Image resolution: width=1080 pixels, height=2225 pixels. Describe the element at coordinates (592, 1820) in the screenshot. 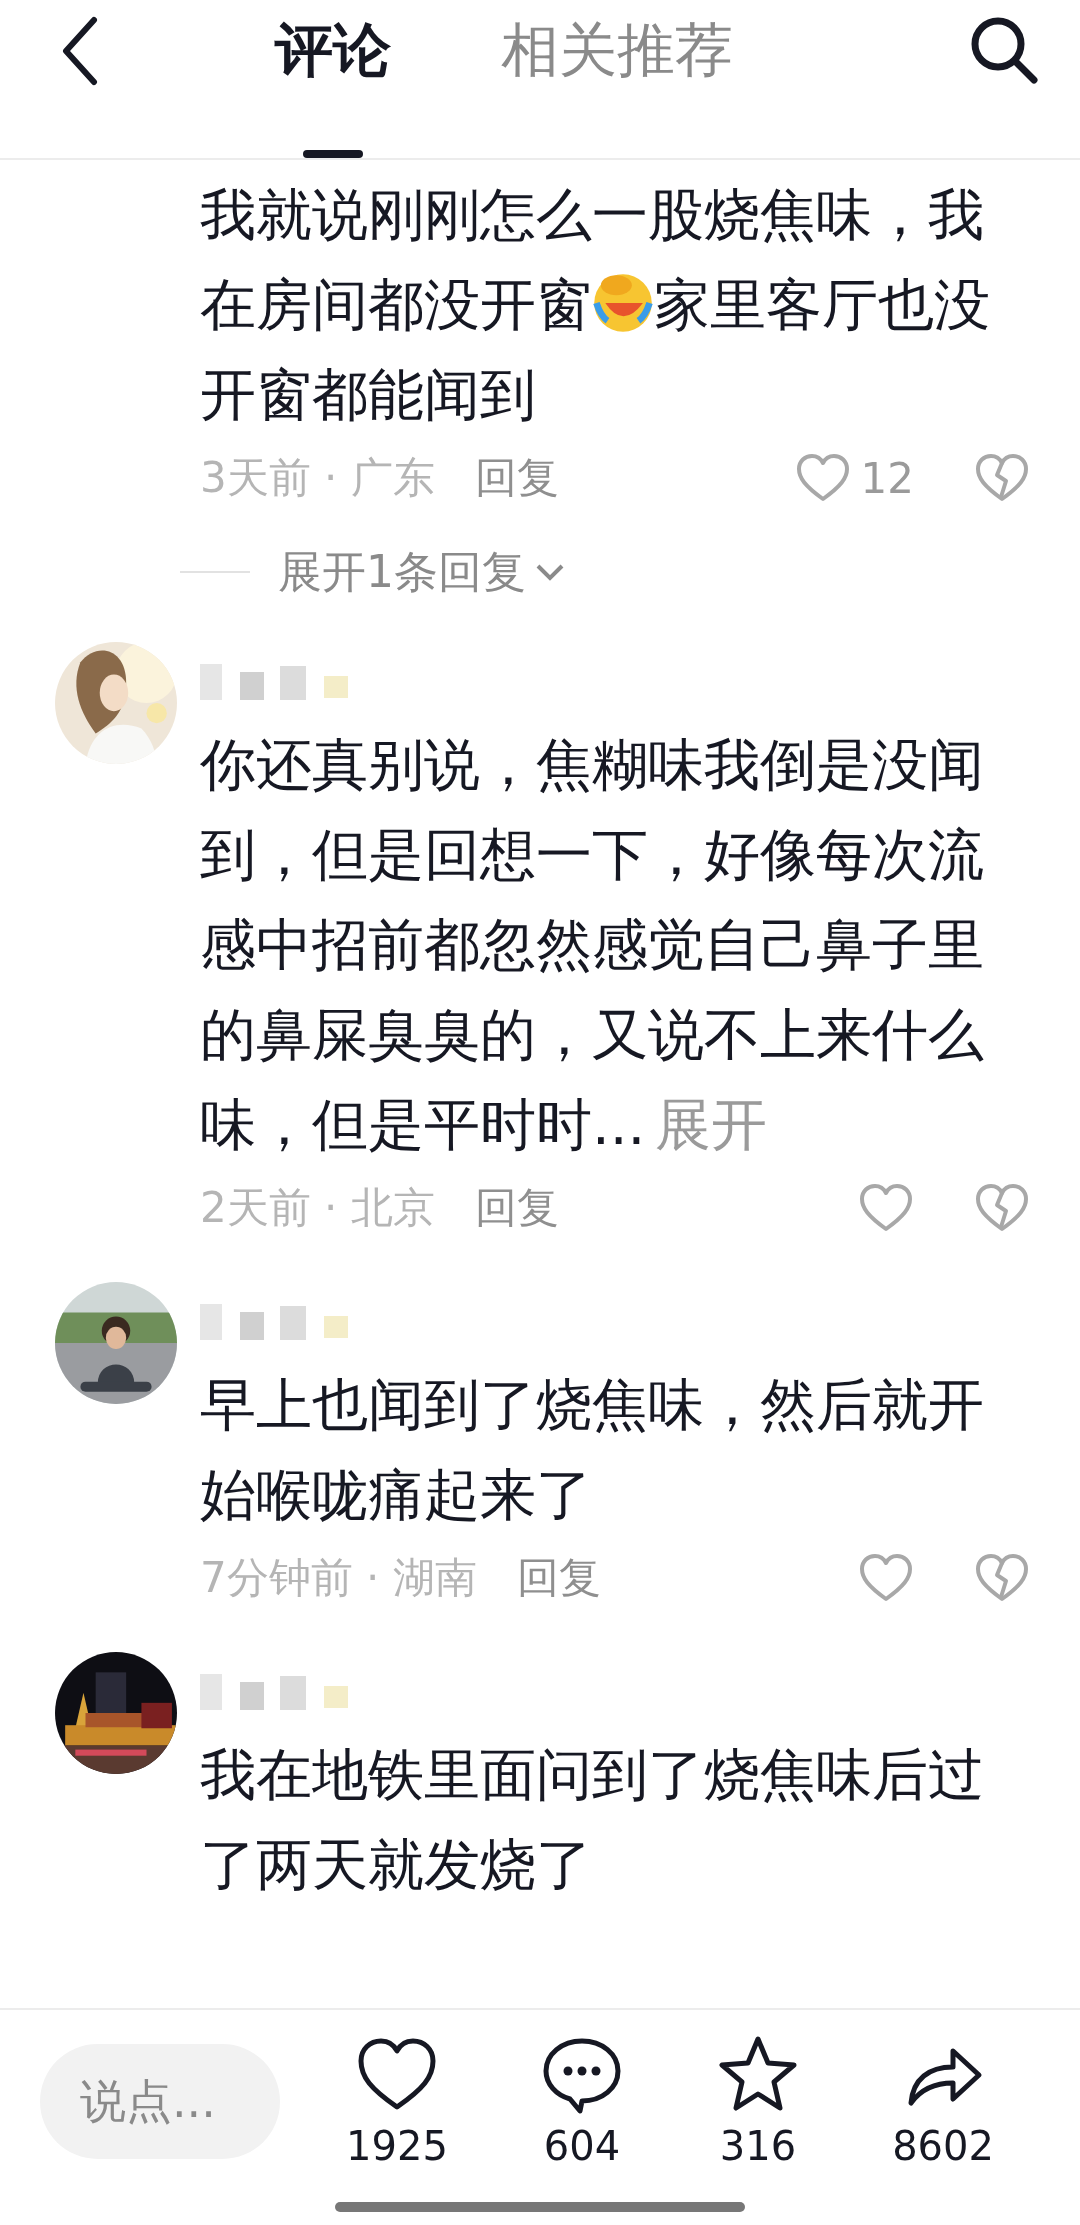

I see `comment-text: 我在地铁里面问到了烧焦味后过了两天就发烧了` at that location.